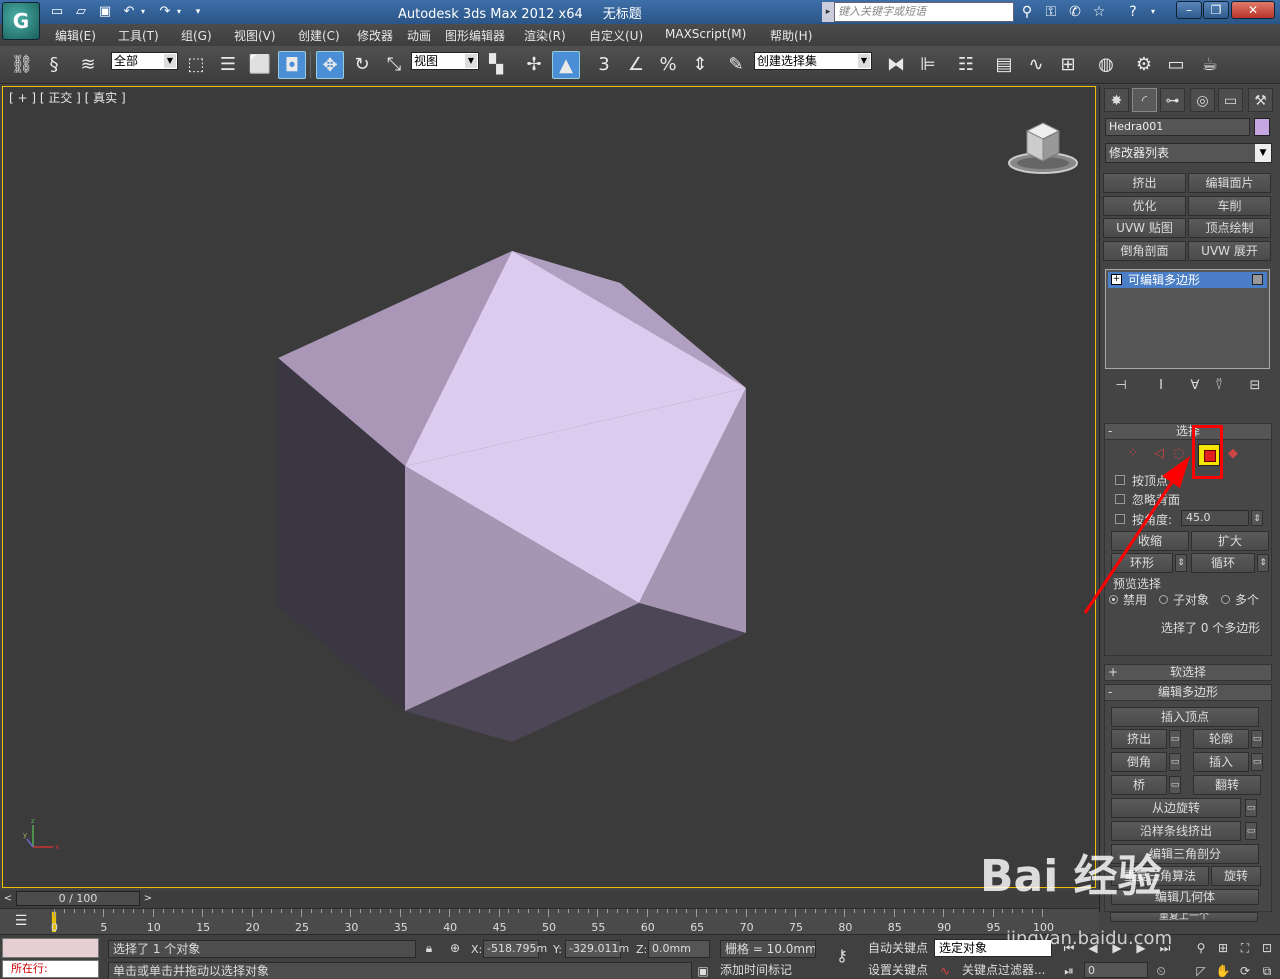  I want to click on named-selection-sets-dropdown: 创建选择集 ▼, so click(813, 61).